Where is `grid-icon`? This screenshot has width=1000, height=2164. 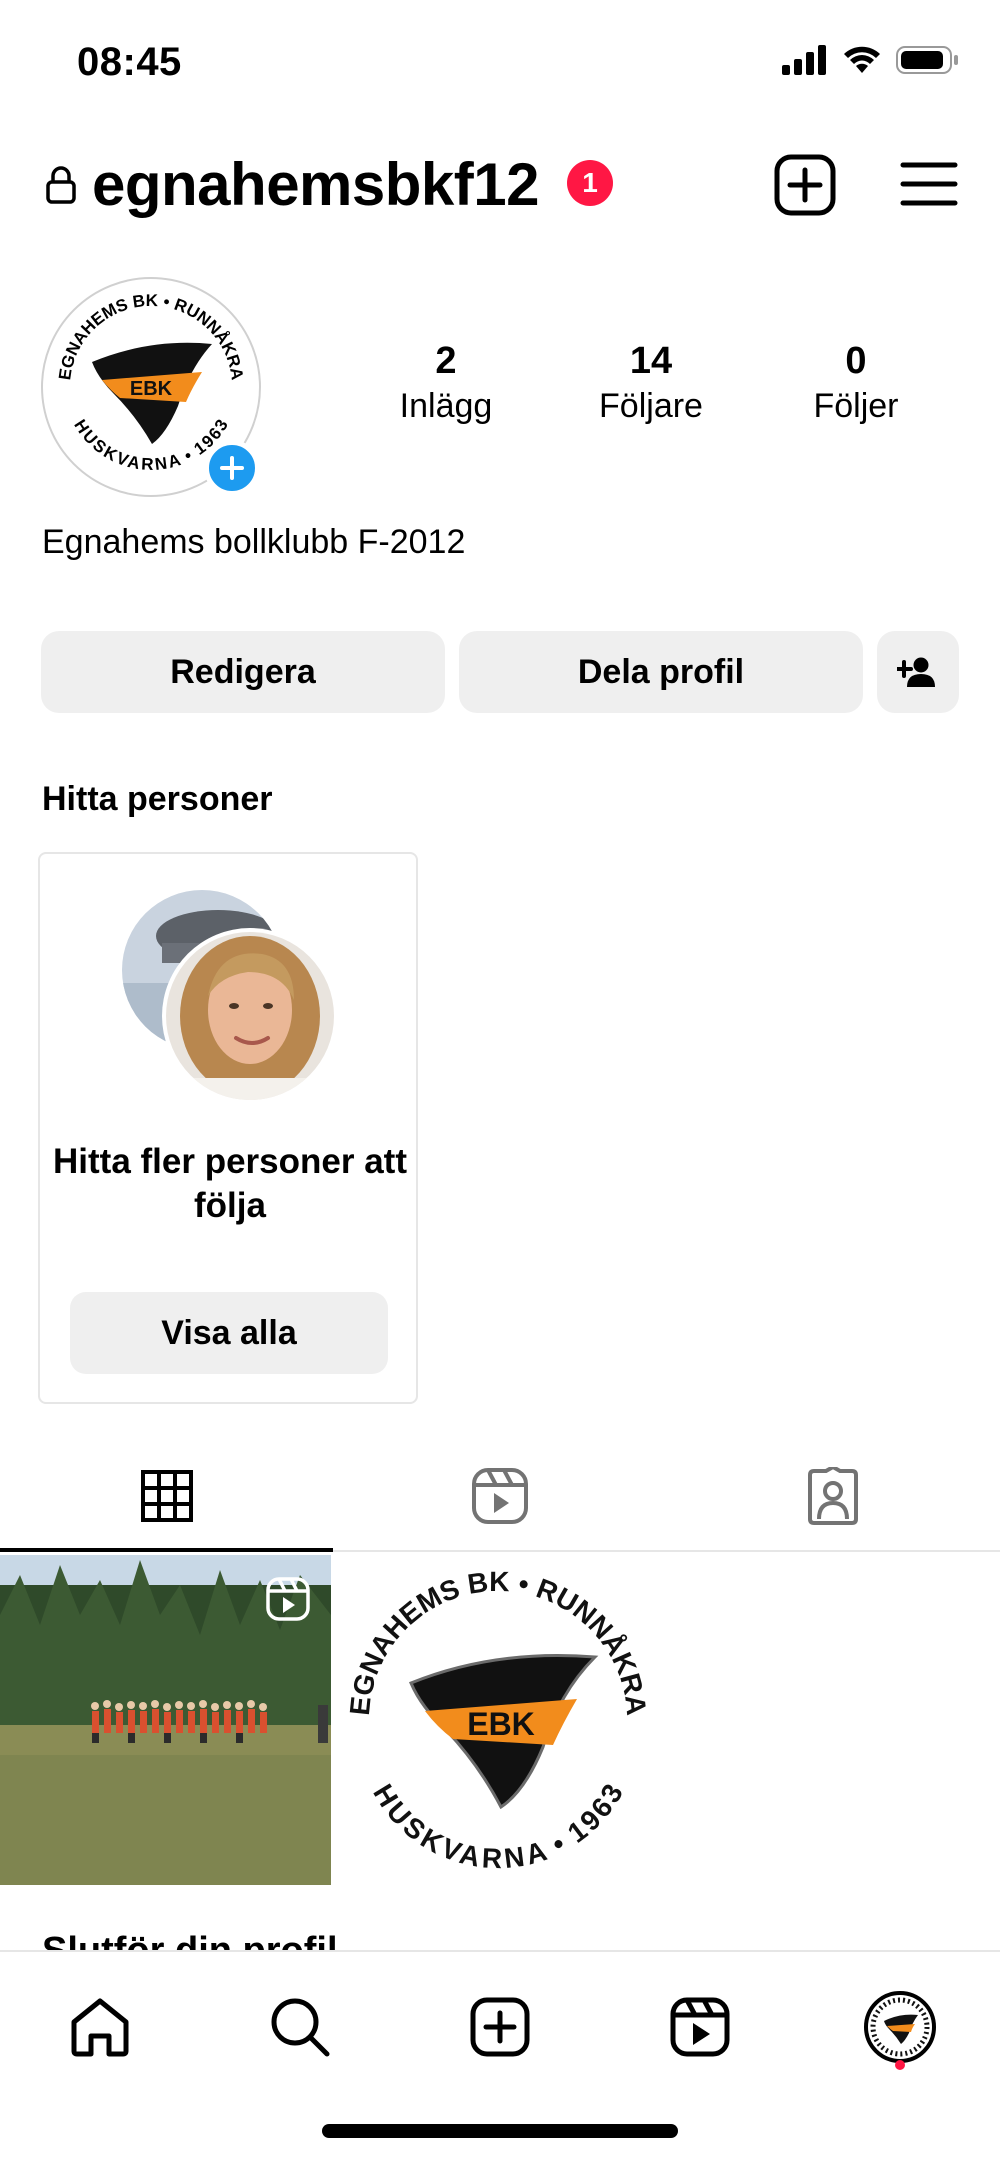
grid-icon is located at coordinates (166, 1496).